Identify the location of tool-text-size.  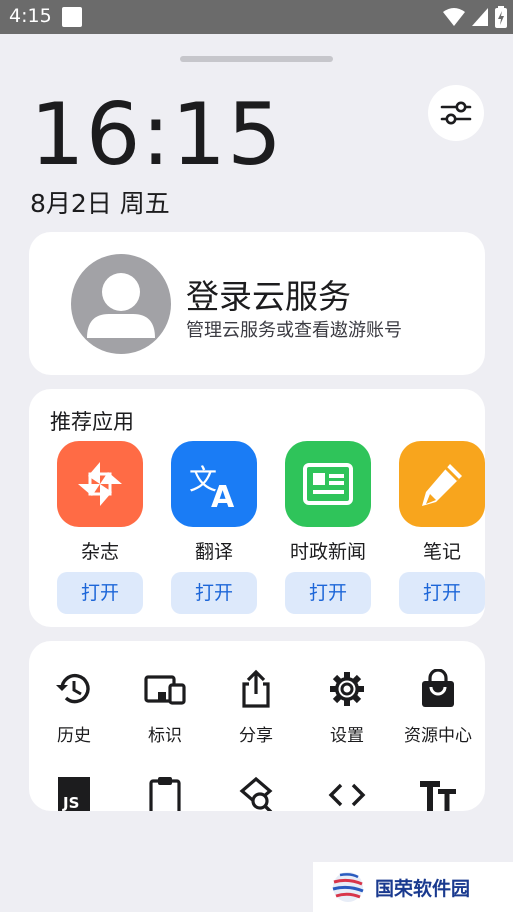
(438, 793).